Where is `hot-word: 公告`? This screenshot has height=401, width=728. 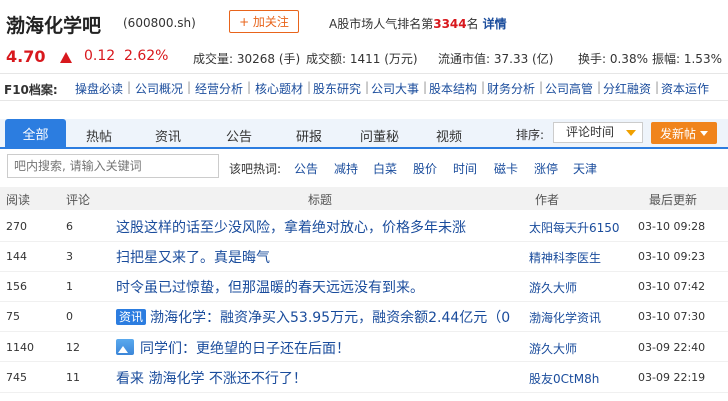
hot-word: 公告 is located at coordinates (306, 168).